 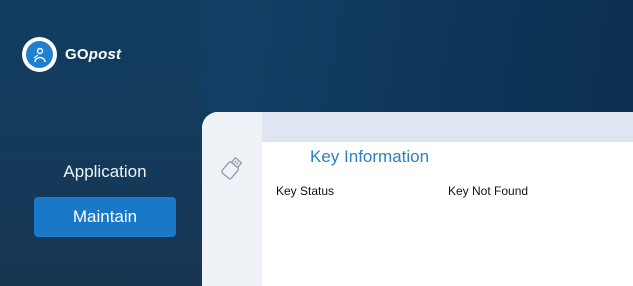 I want to click on sidebar-item-application: Application, so click(x=105, y=172).